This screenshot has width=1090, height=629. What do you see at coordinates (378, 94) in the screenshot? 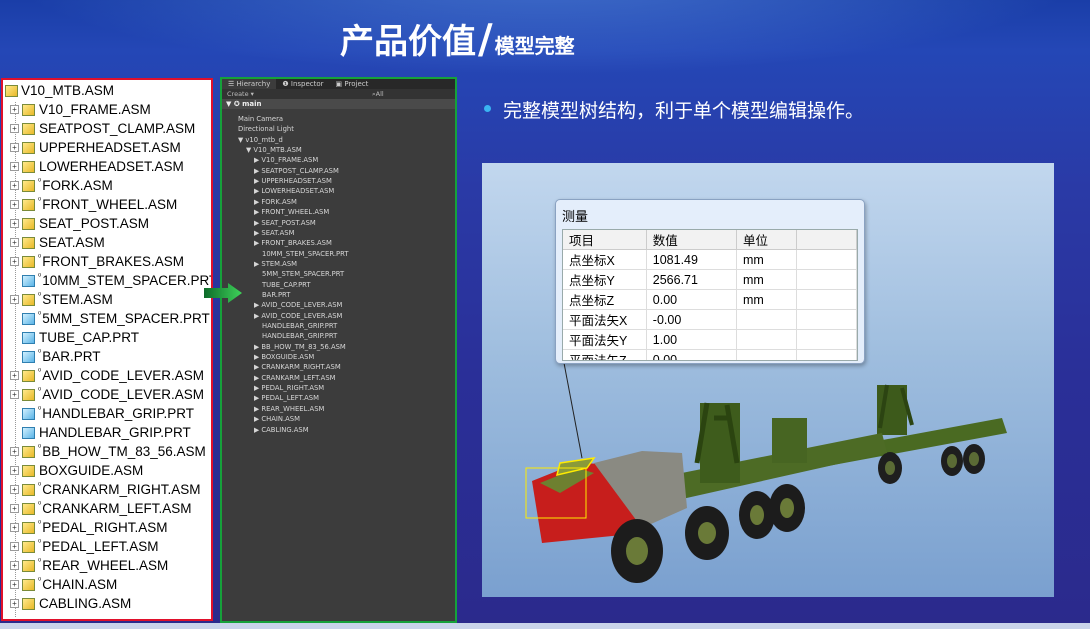
I see `search-filter: ⌕All` at bounding box center [378, 94].